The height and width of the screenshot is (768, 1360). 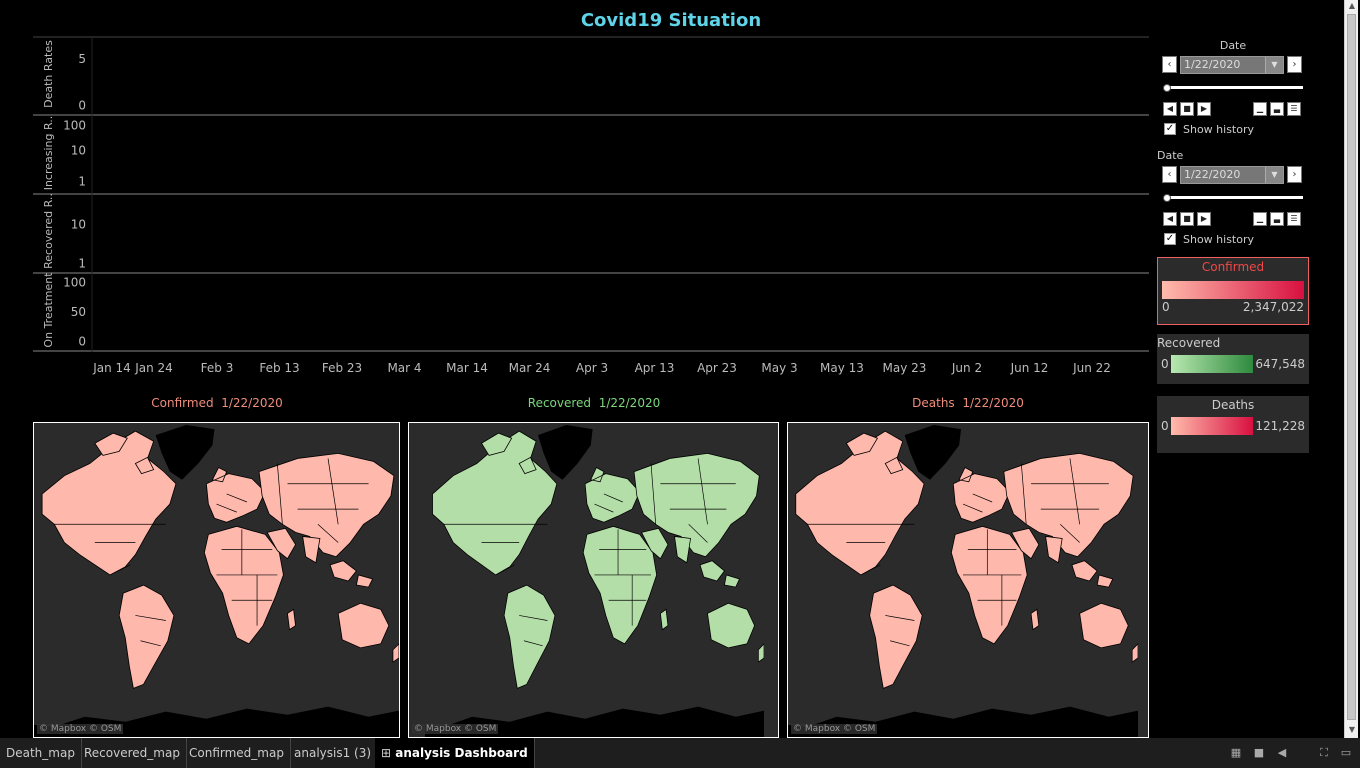 What do you see at coordinates (842, 368) in the screenshot?
I see `x-tick-label: May 13` at bounding box center [842, 368].